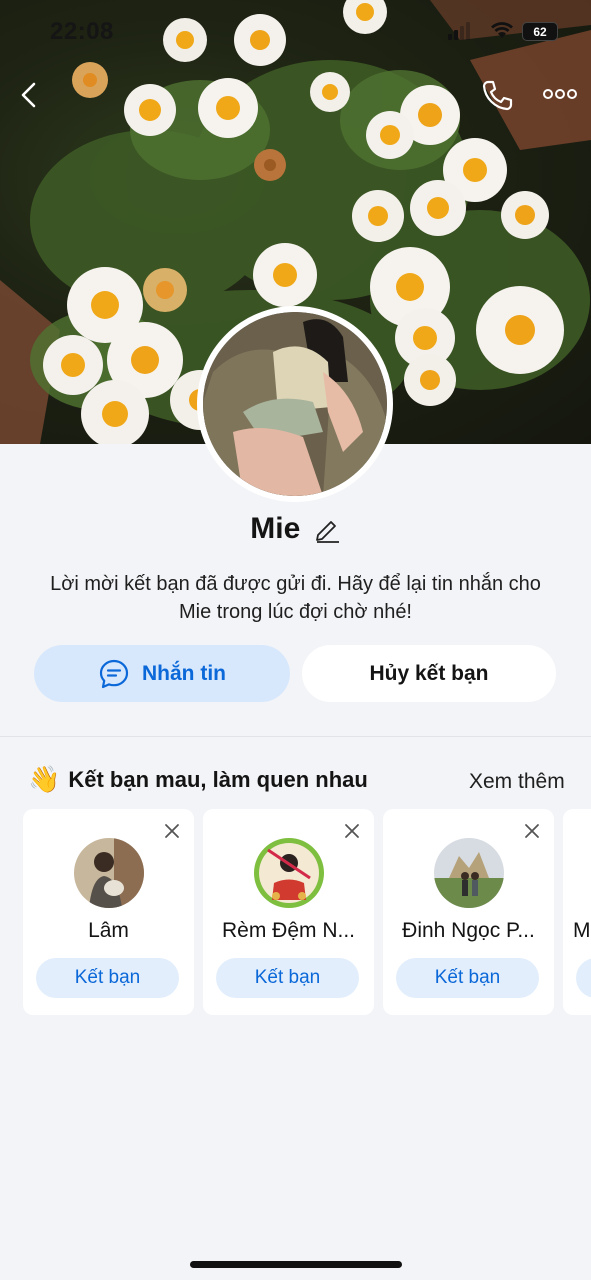 Image resolution: width=591 pixels, height=1280 pixels. I want to click on unfriend-button: Hủy kết bạn, so click(429, 673).